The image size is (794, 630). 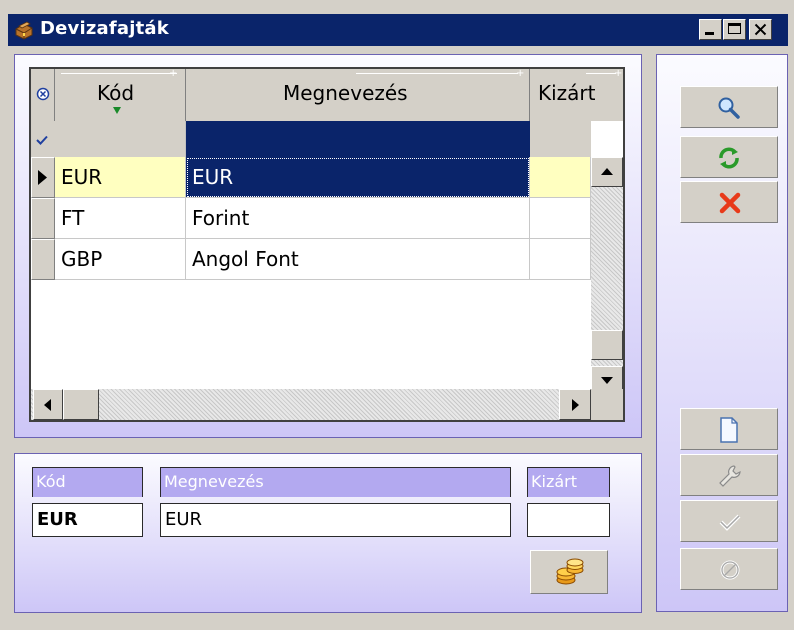 What do you see at coordinates (358, 139) in the screenshot?
I see `filter-cell-megnevezes` at bounding box center [358, 139].